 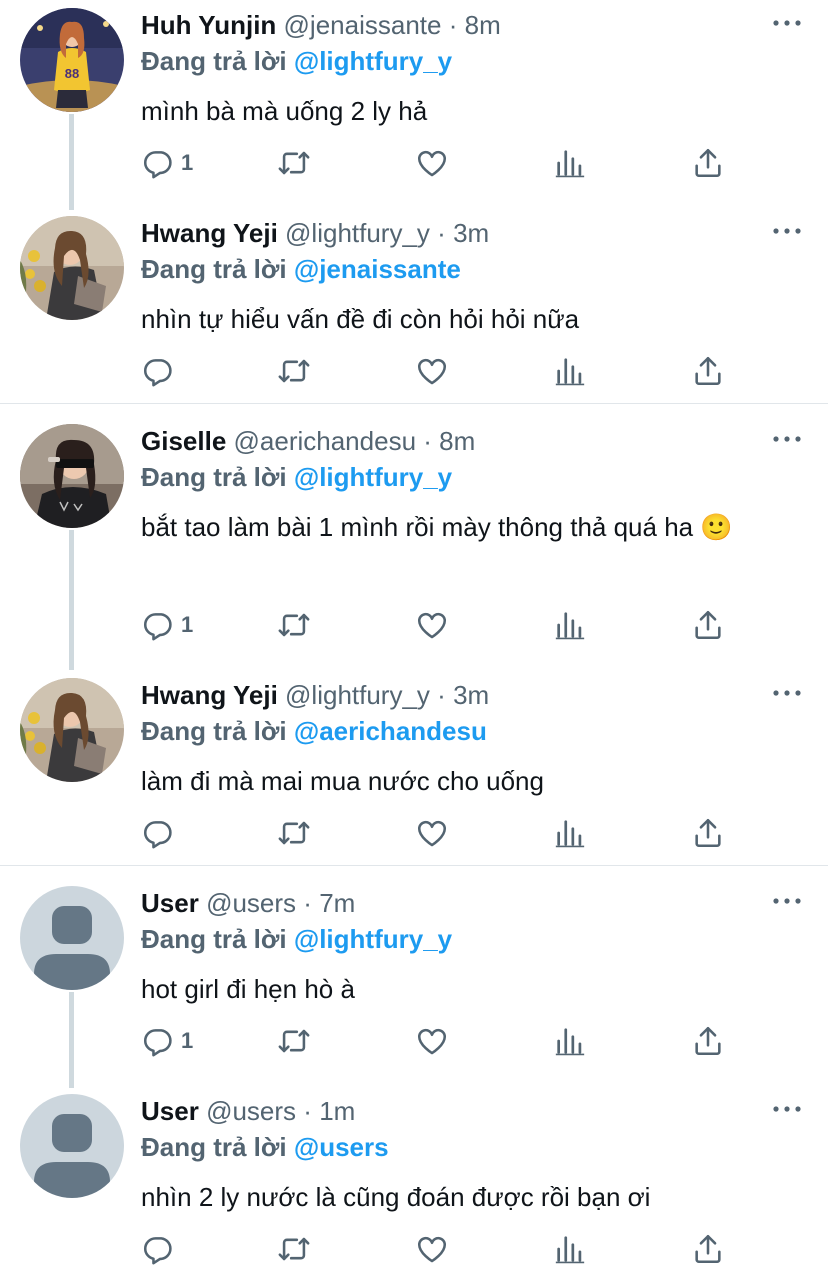 What do you see at coordinates (71, 1040) in the screenshot?
I see `thread-connector` at bounding box center [71, 1040].